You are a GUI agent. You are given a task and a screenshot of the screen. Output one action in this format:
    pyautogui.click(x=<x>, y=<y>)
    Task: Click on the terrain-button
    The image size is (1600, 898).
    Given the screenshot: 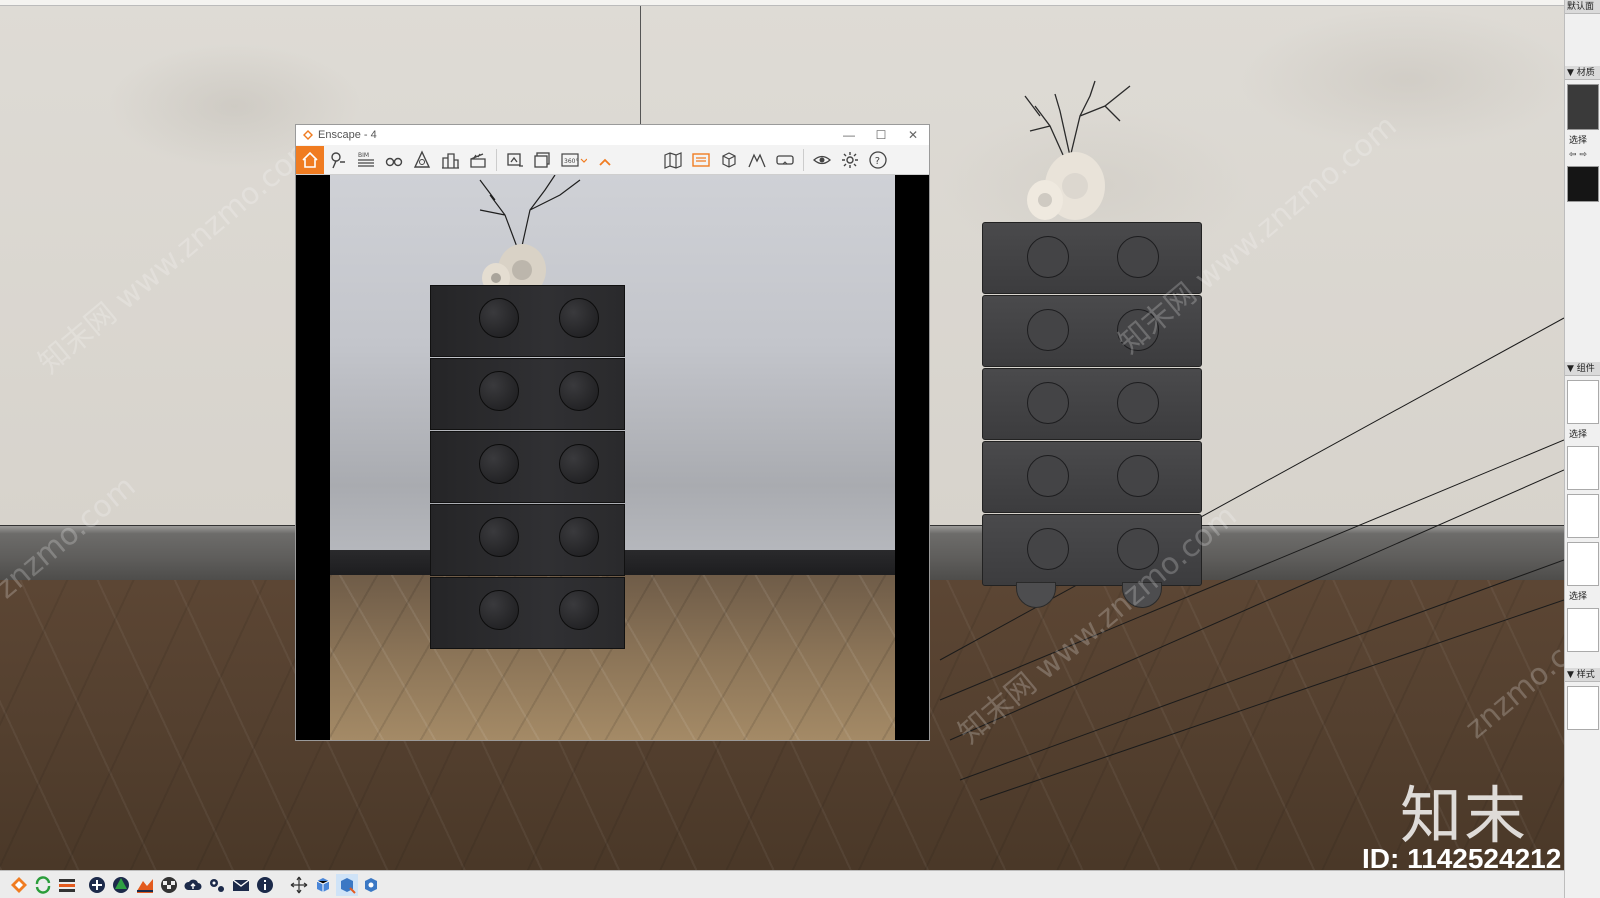 What is the action you would take?
    pyautogui.click(x=145, y=885)
    